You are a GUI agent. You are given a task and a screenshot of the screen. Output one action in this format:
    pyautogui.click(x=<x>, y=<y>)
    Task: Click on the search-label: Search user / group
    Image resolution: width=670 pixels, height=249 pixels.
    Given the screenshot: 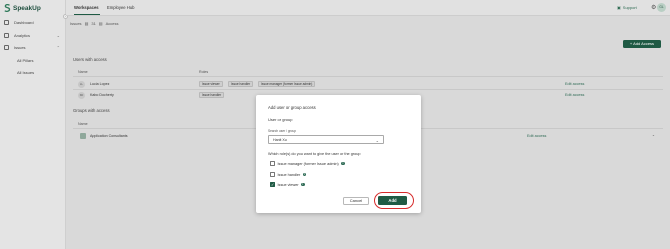 What is the action you would take?
    pyautogui.click(x=282, y=131)
    